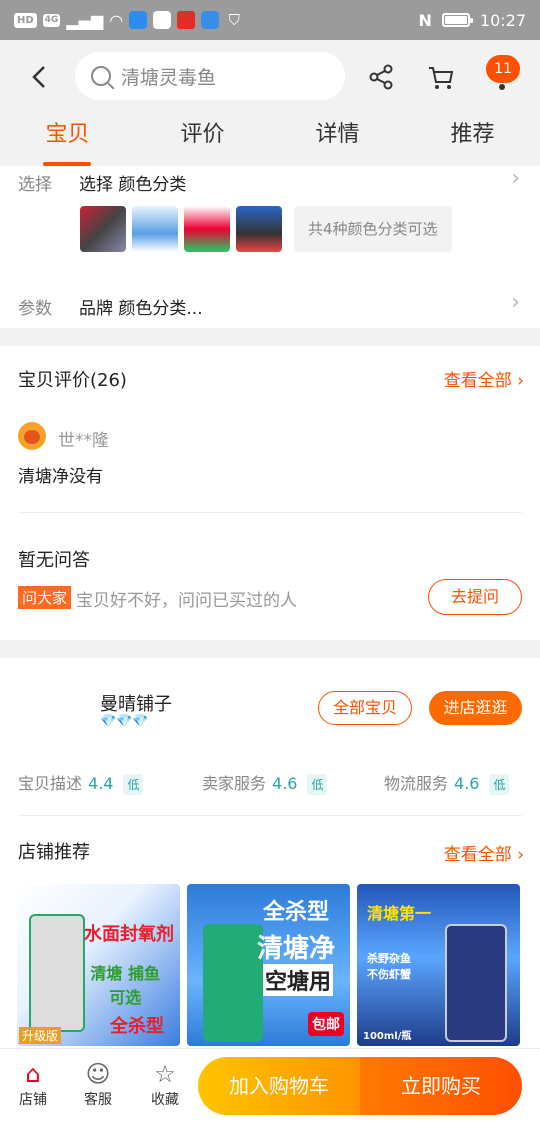 Image resolution: width=540 pixels, height=1122 pixels. I want to click on all-items-button: 全部宝贝, so click(365, 708).